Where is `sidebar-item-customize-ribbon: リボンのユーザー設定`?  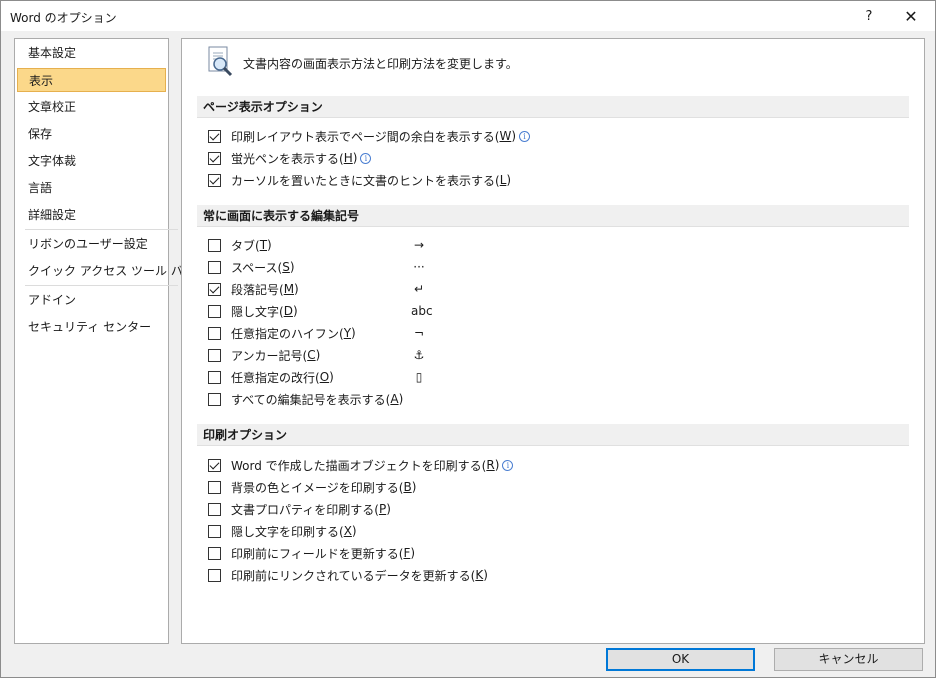 sidebar-item-customize-ribbon: リボンのユーザー設定 is located at coordinates (91, 244).